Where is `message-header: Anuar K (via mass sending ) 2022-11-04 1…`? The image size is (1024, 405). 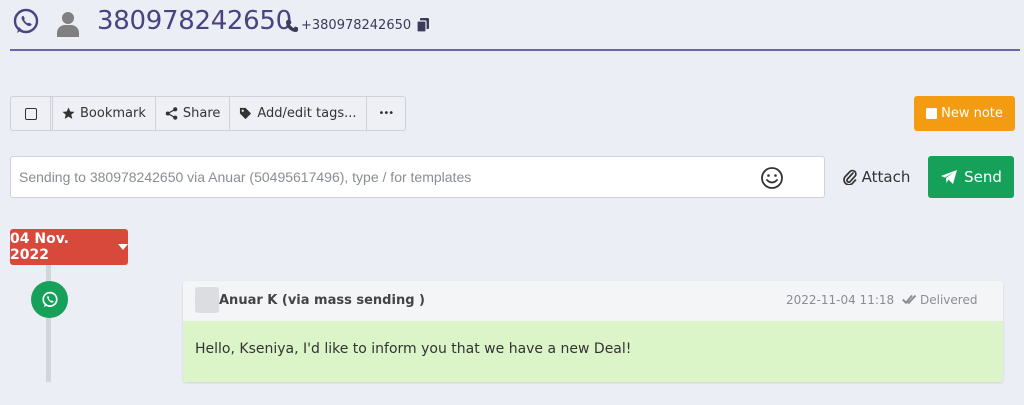 message-header: Anuar K (via mass sending ) 2022-11-04 1… is located at coordinates (593, 301).